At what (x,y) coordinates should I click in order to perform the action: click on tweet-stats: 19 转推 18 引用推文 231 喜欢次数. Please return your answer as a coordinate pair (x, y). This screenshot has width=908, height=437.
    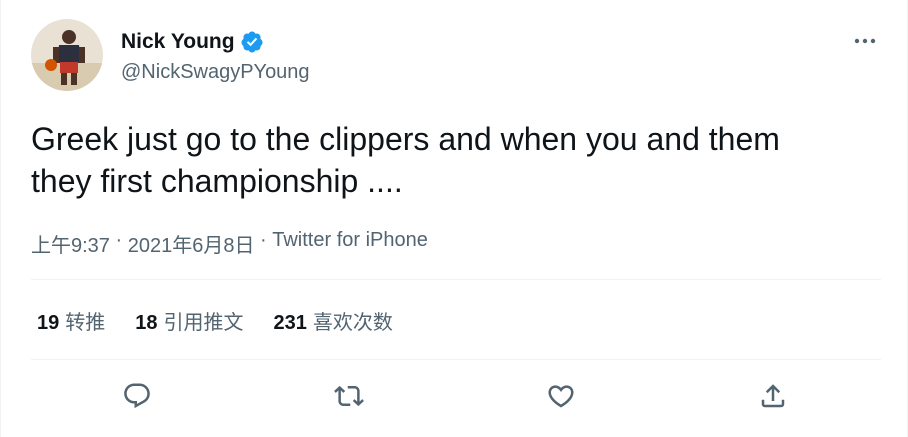
    Looking at the image, I should click on (215, 320).